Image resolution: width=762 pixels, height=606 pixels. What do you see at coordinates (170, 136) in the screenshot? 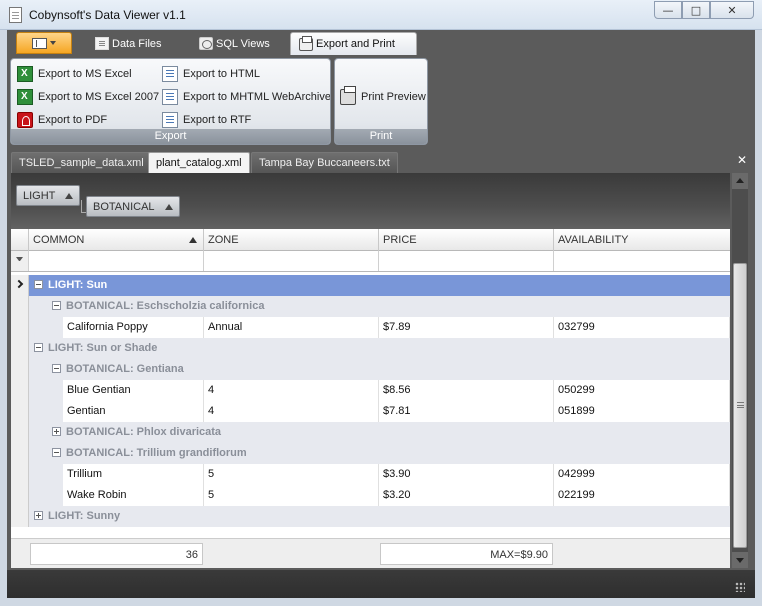
I see `group-label: Export` at bounding box center [170, 136].